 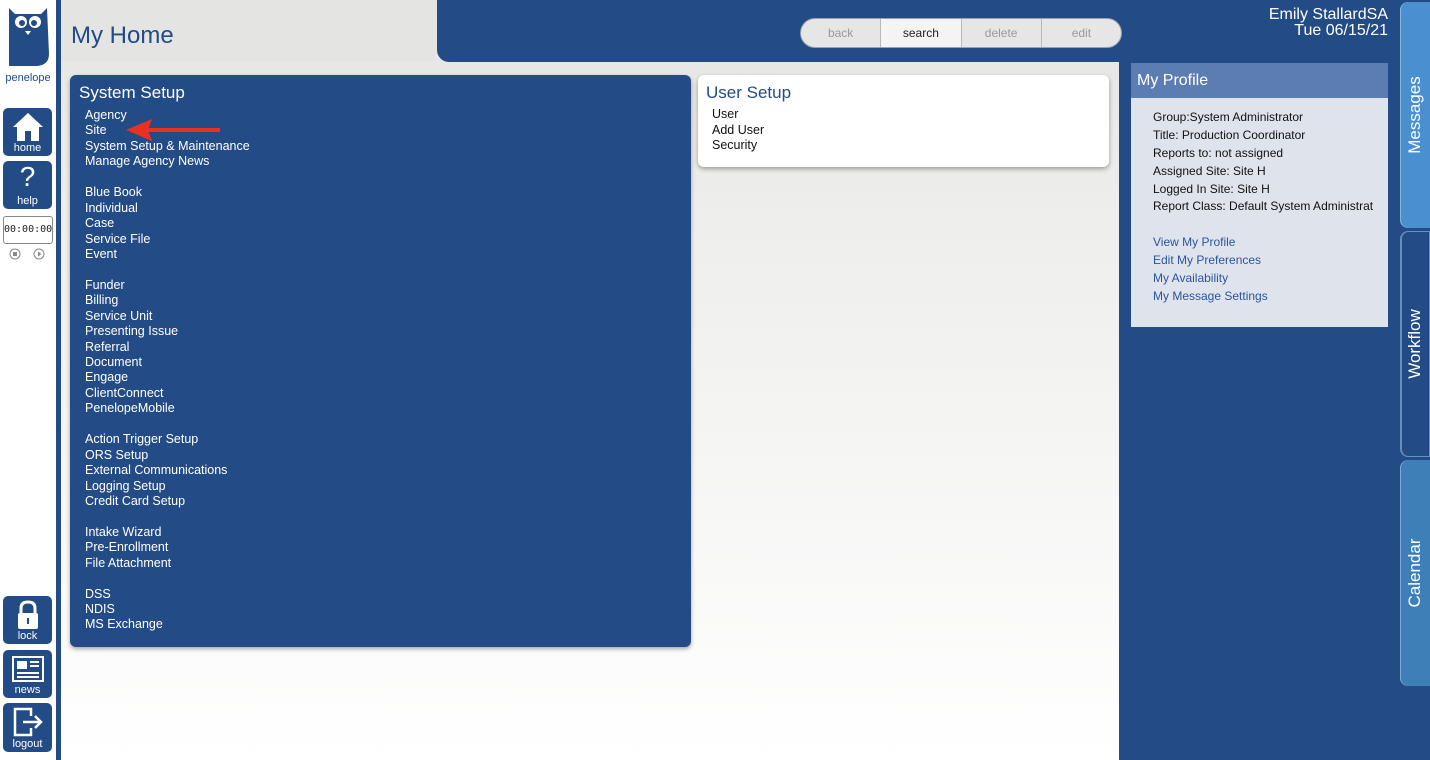 I want to click on system-setup-item: Intake Wizard, so click(x=167, y=532).